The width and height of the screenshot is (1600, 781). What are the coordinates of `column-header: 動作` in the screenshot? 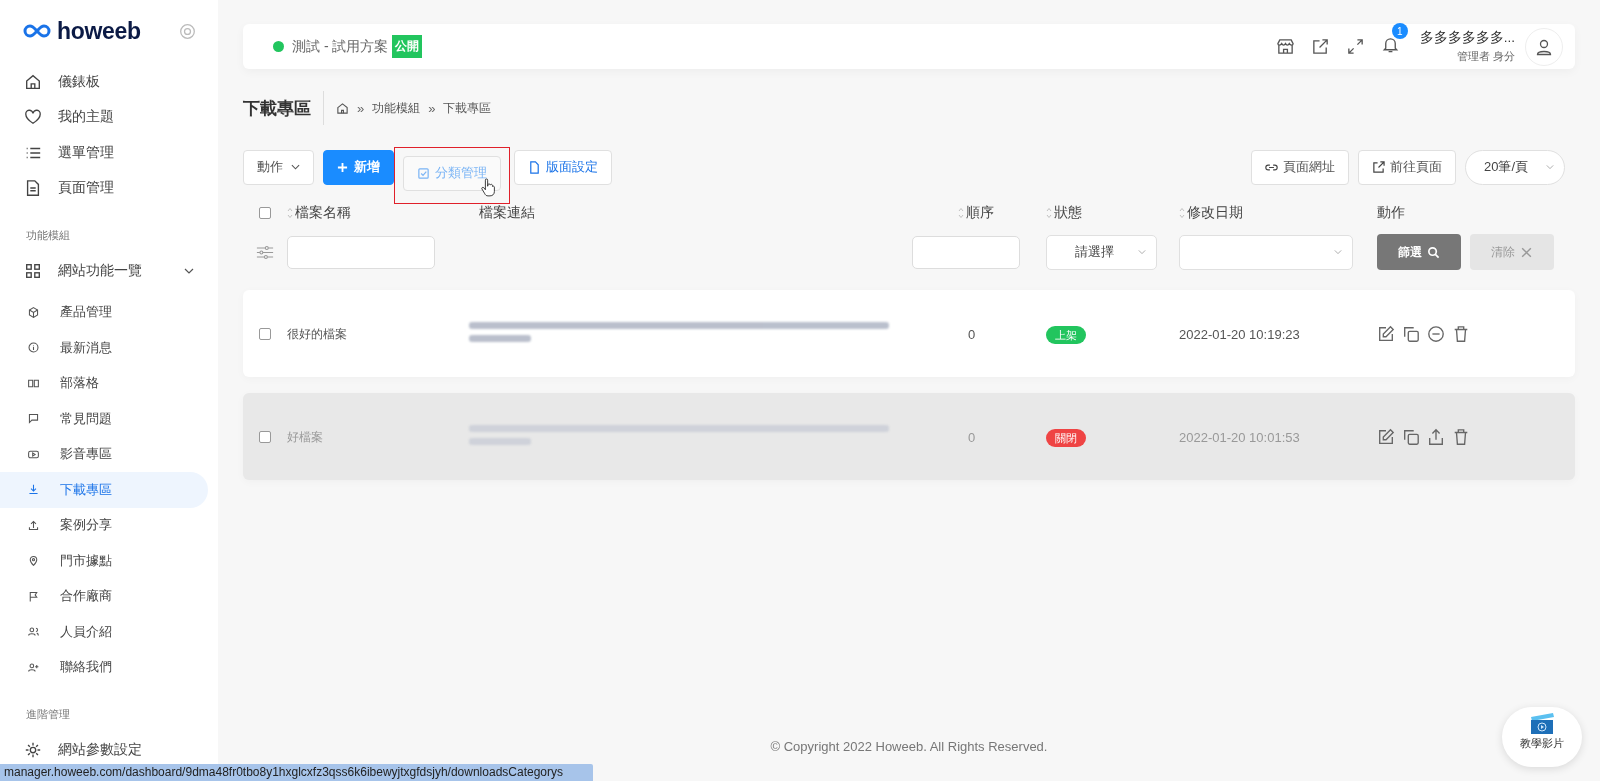 It's located at (1391, 213).